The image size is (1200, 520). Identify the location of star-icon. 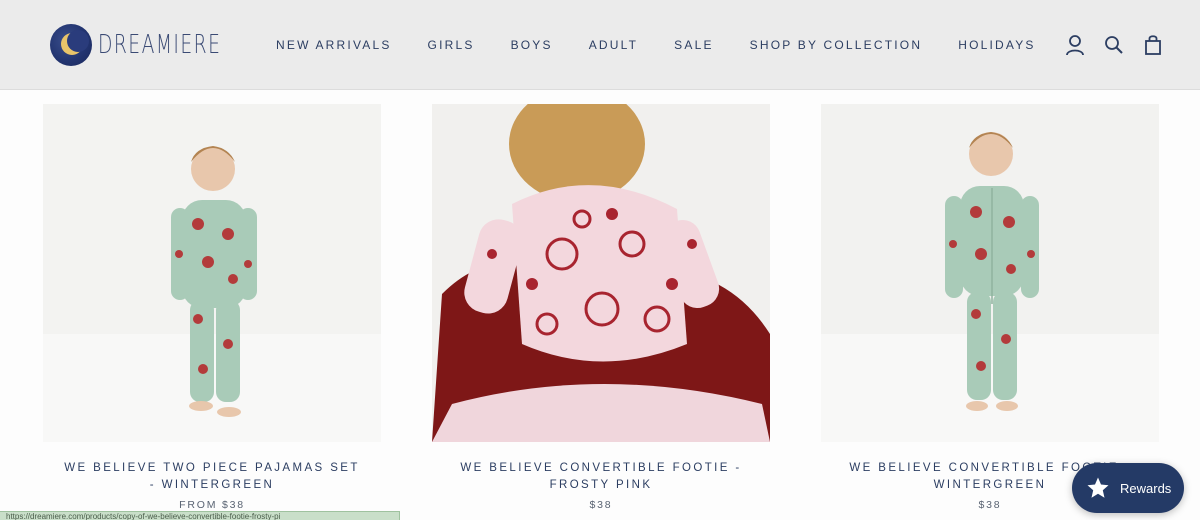
(1098, 487).